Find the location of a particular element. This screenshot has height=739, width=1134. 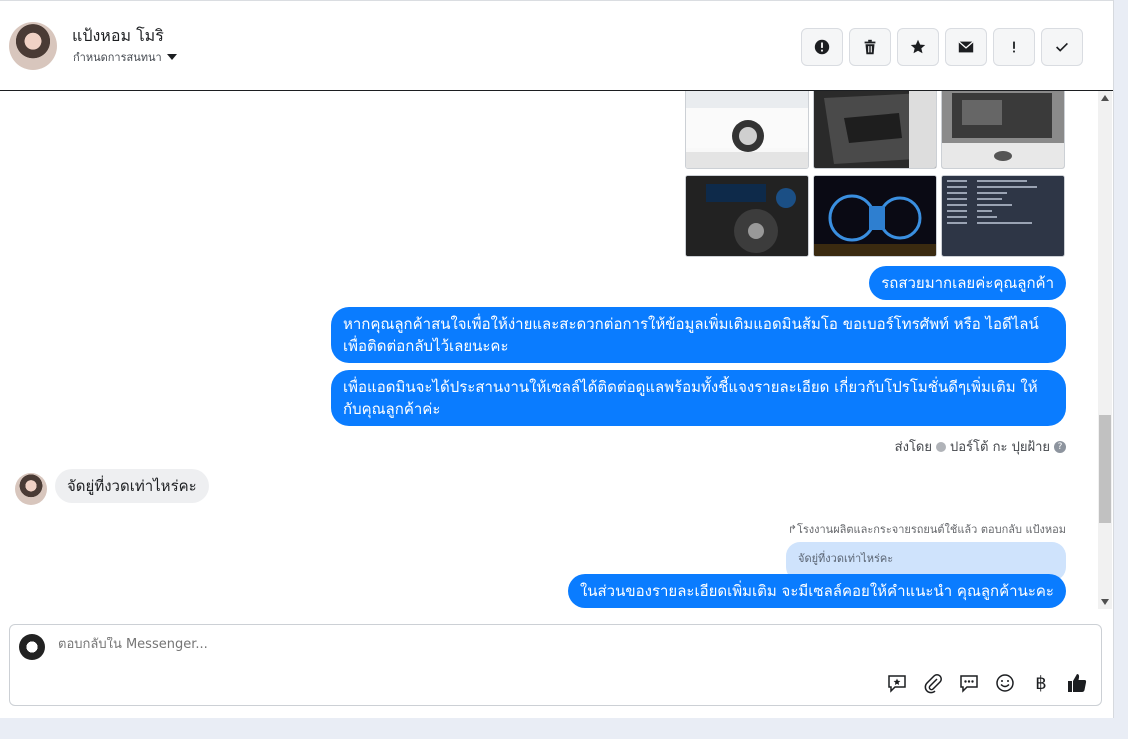

help-icon: ? is located at coordinates (1060, 446).